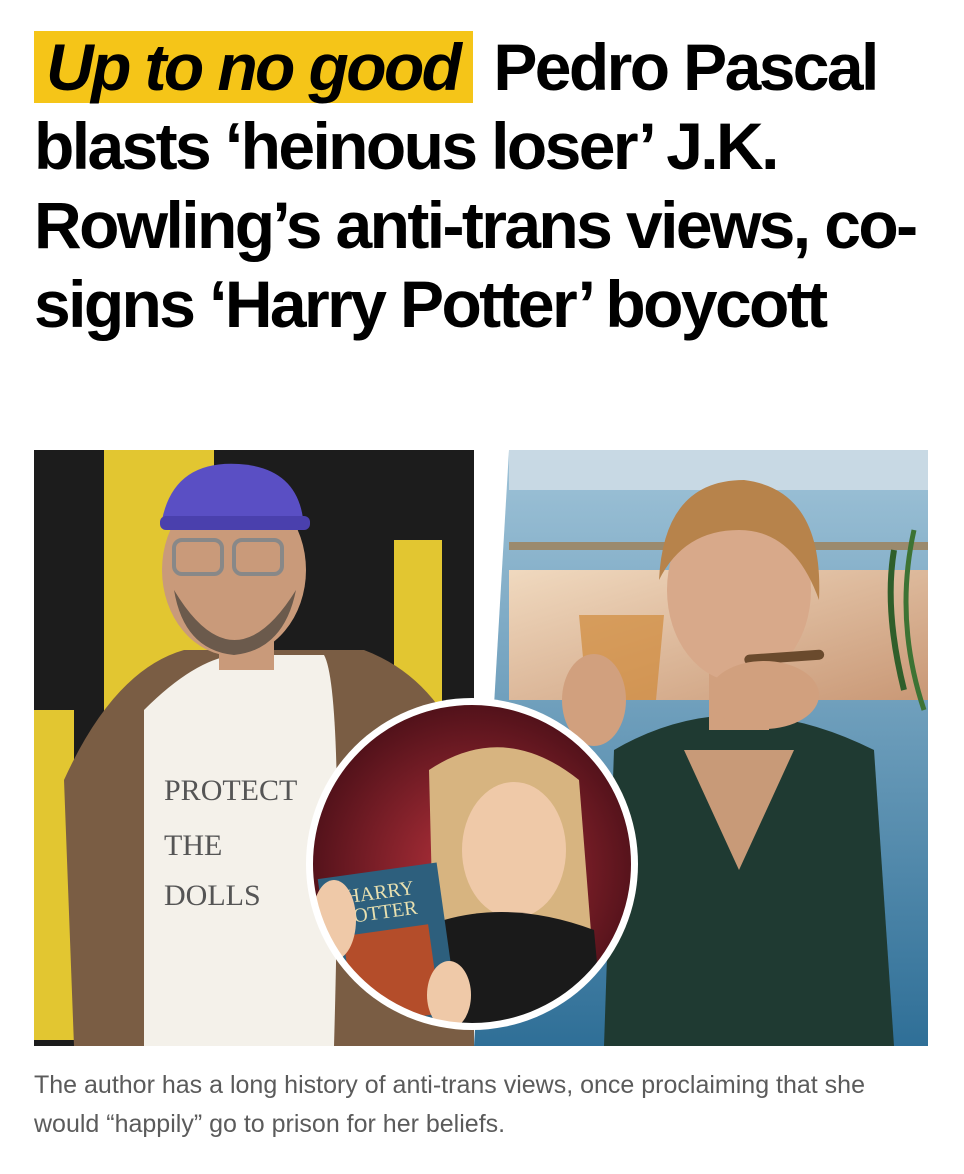 This screenshot has width=964, height=1174. Describe the element at coordinates (212, 895) in the screenshot. I see `shirt-text-line-3: DOLLS` at that location.